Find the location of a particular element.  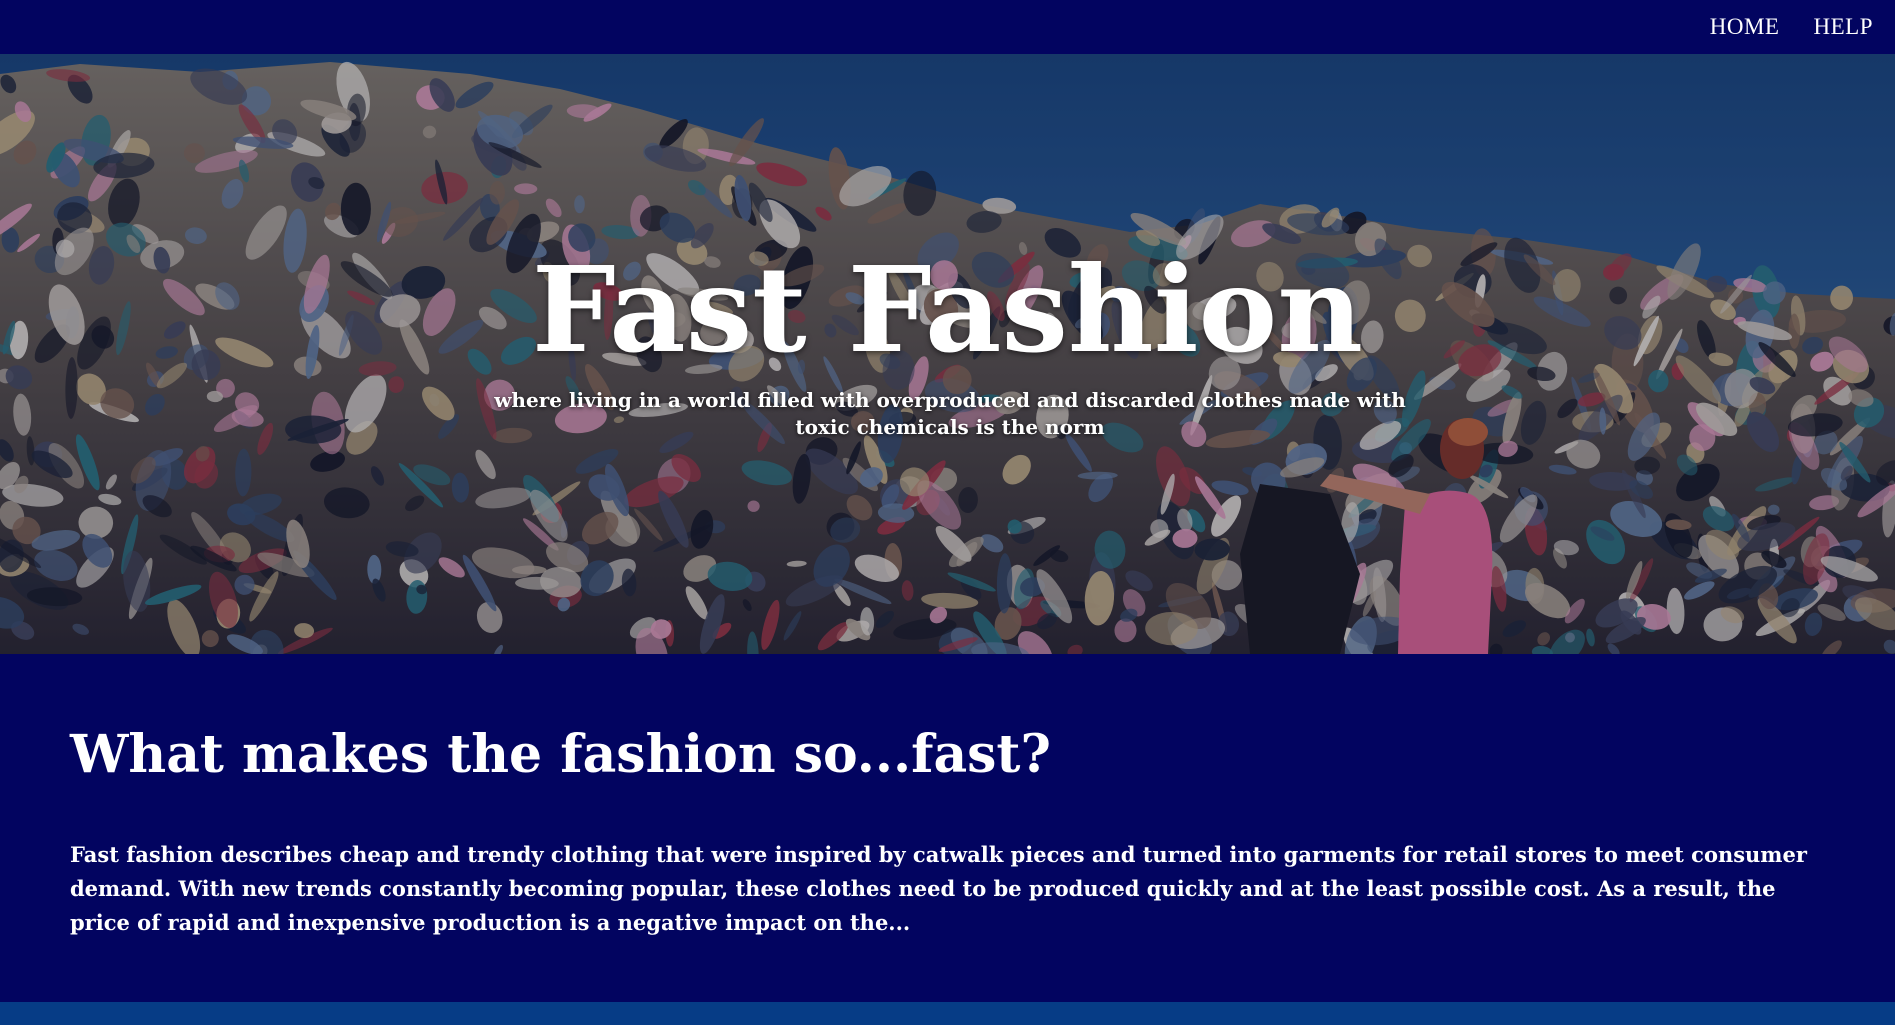

section-heading: What makes the fashion so...fast? is located at coordinates (560, 754).